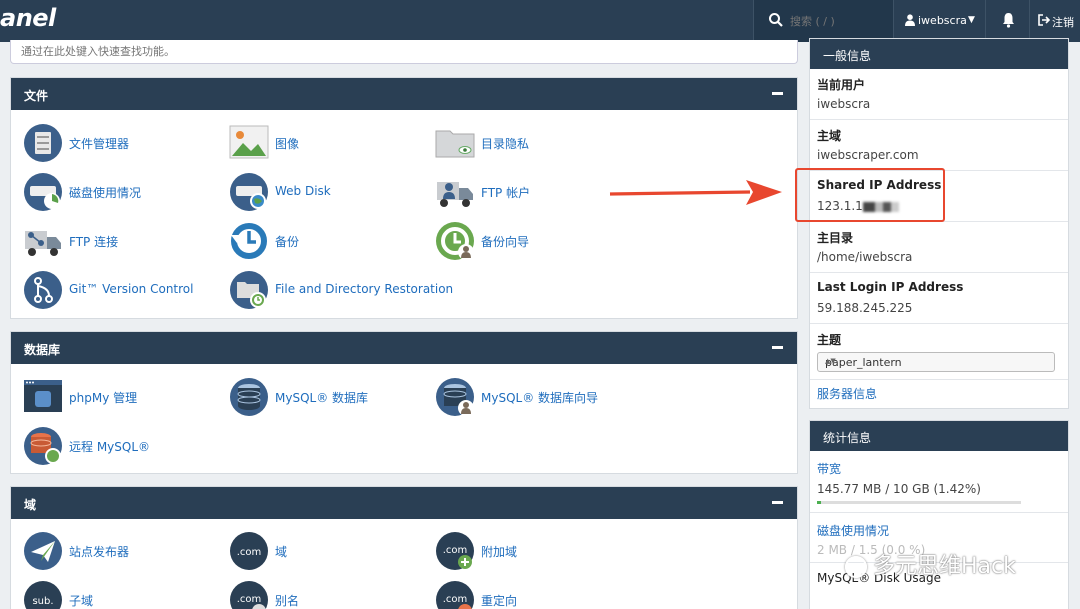  What do you see at coordinates (910, 20) in the screenshot?
I see `user-icon` at bounding box center [910, 20].